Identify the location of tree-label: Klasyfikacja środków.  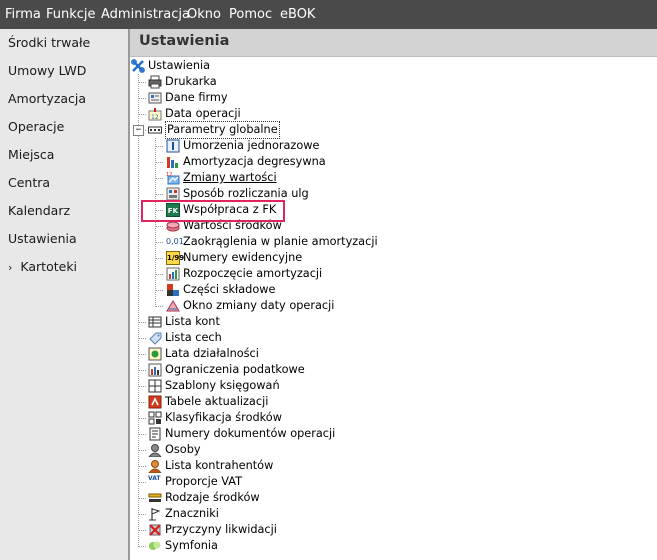
(223, 417).